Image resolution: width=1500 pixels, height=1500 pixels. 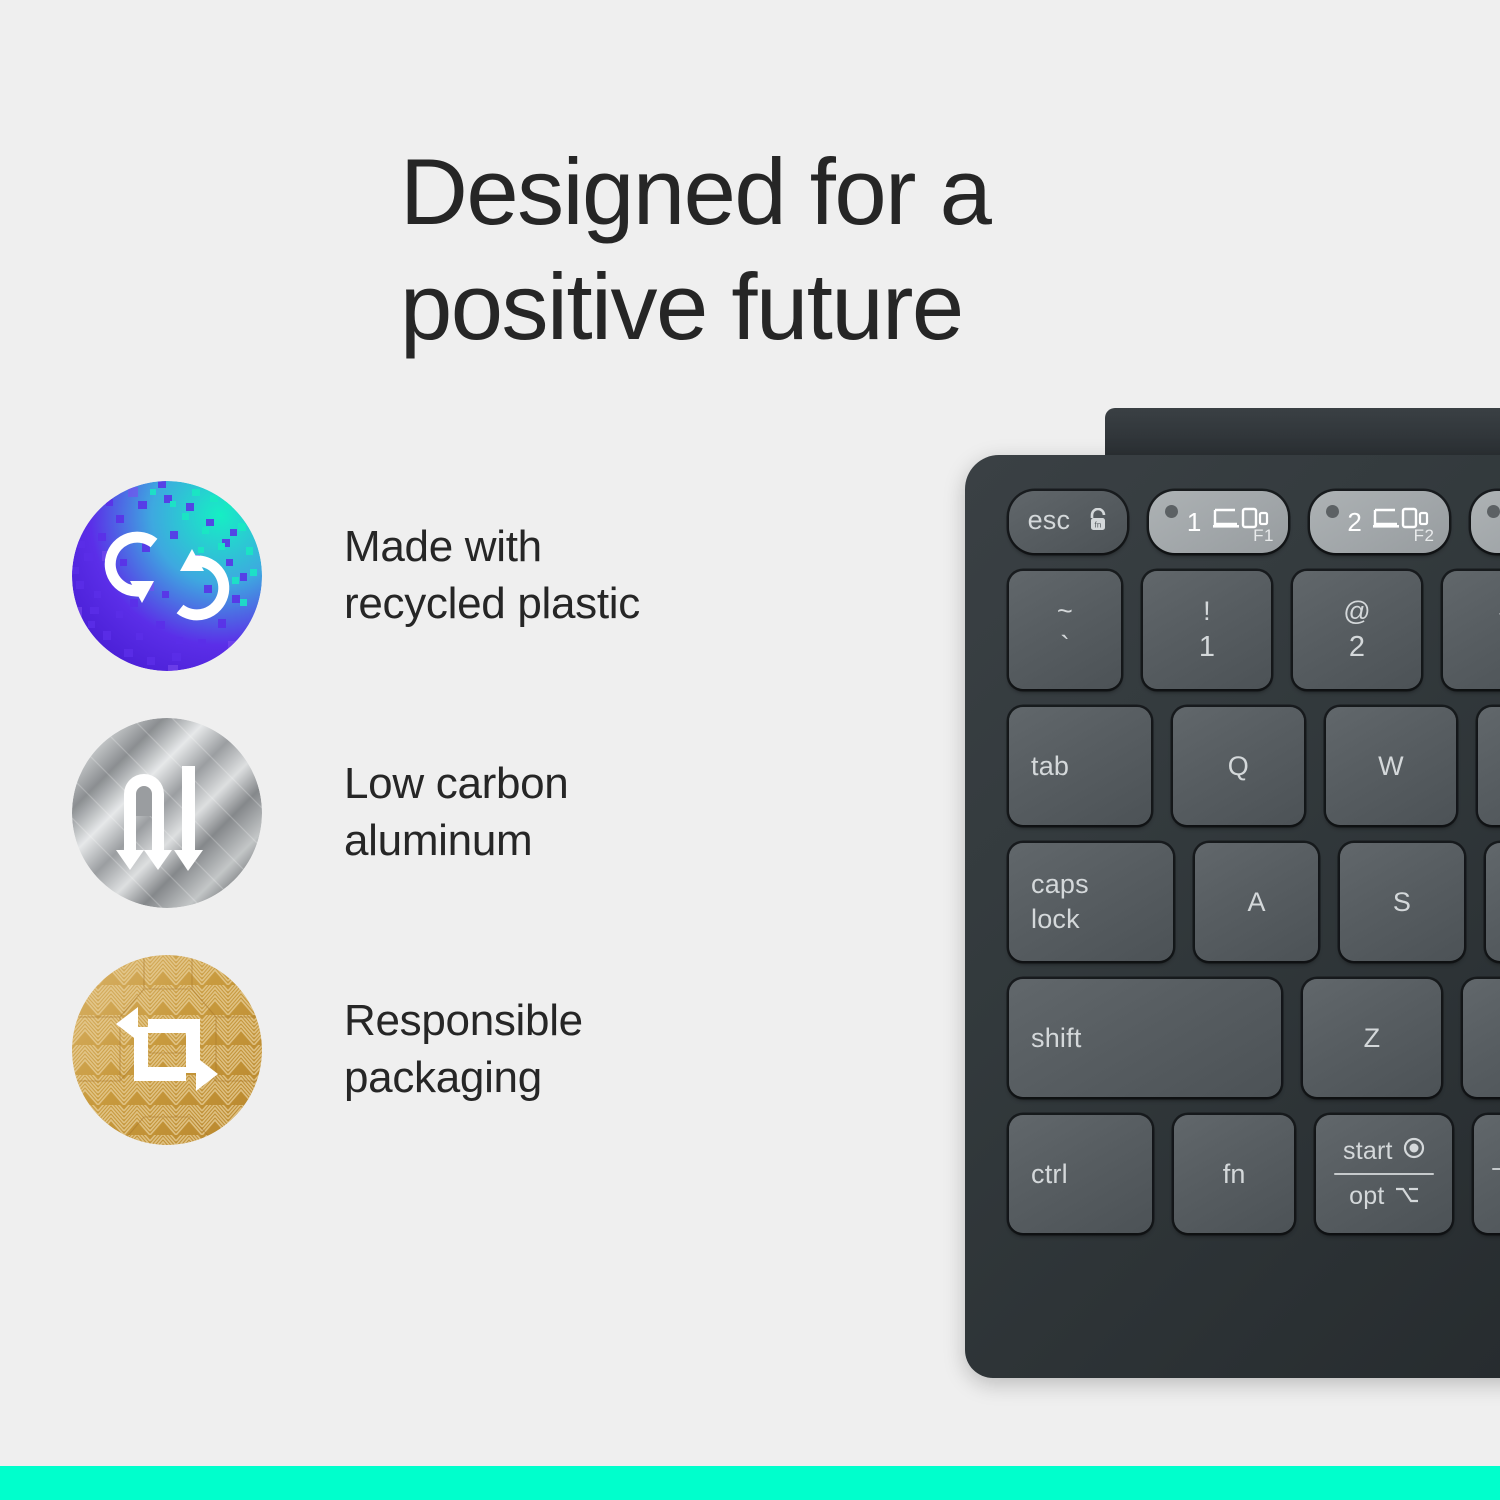 I want to click on responsible-packaging-icon, so click(x=167, y=1049).